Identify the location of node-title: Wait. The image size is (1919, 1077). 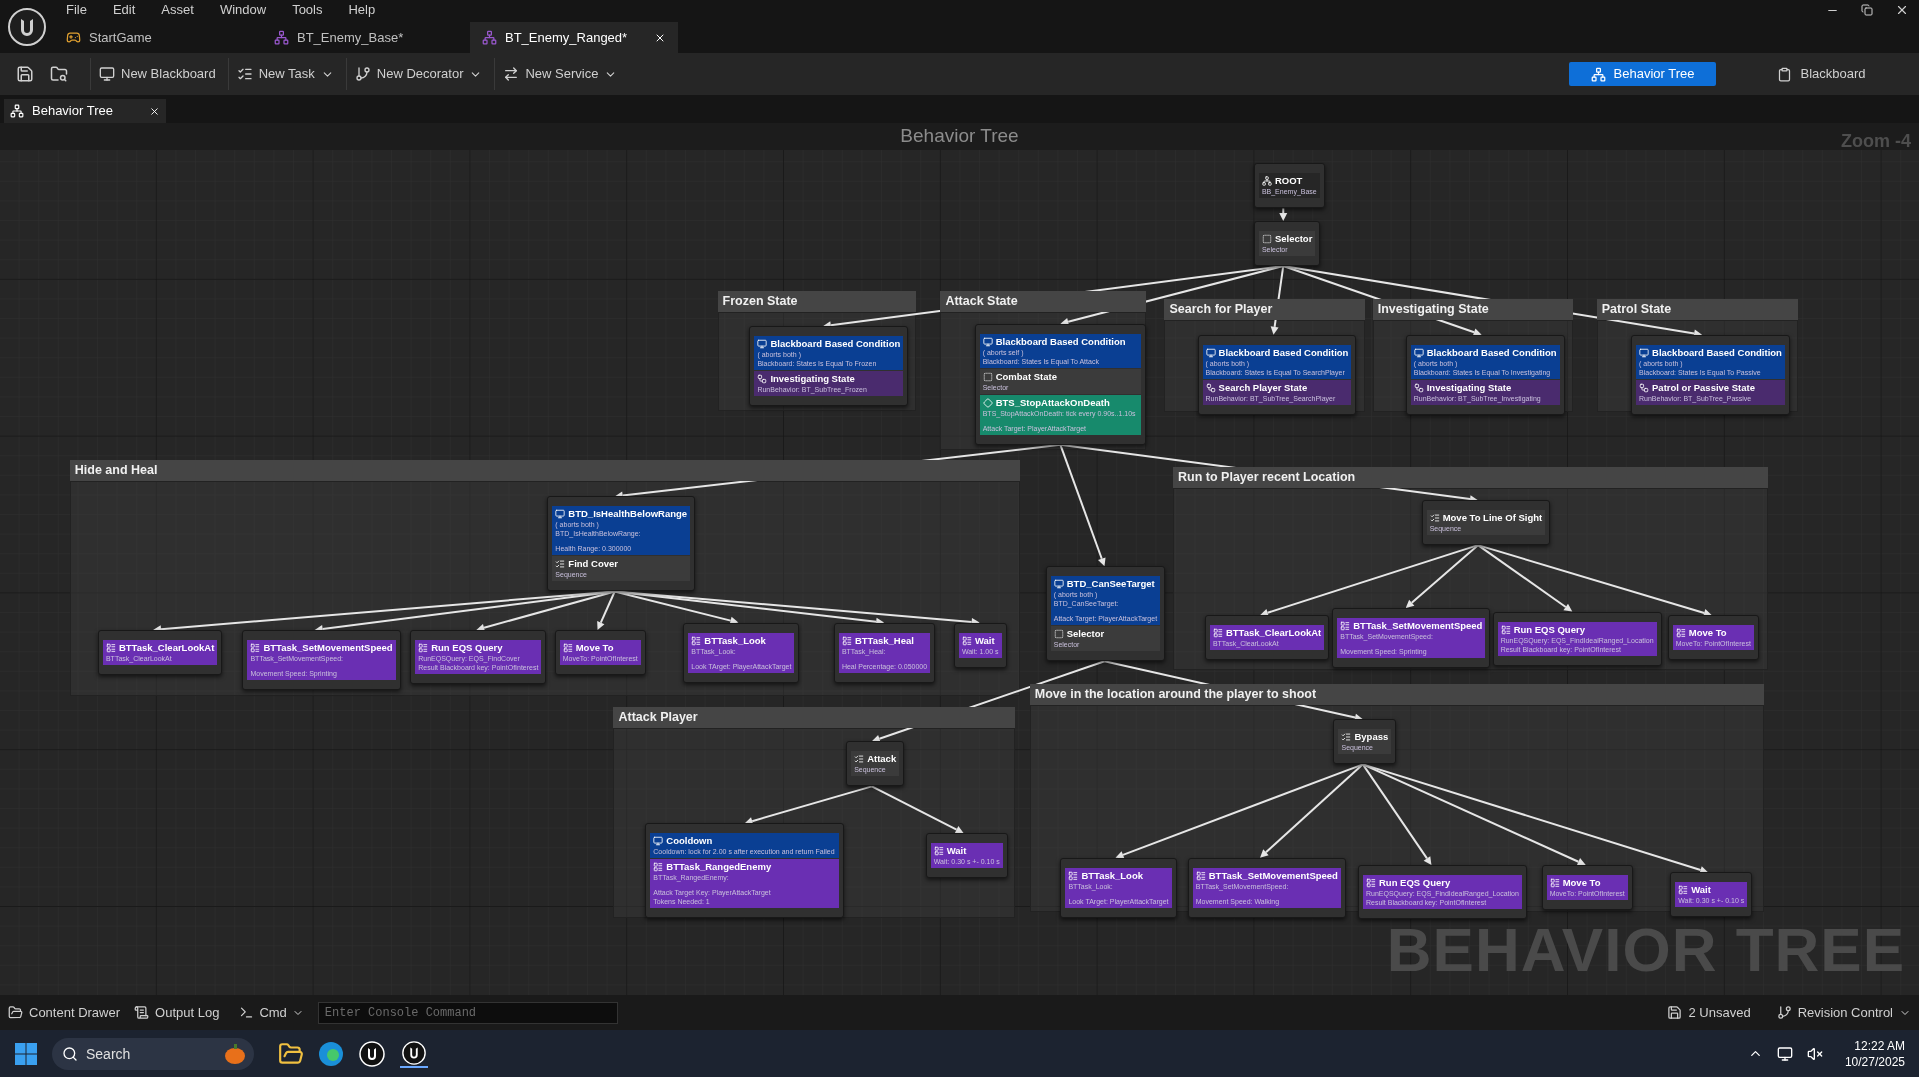
(1701, 890).